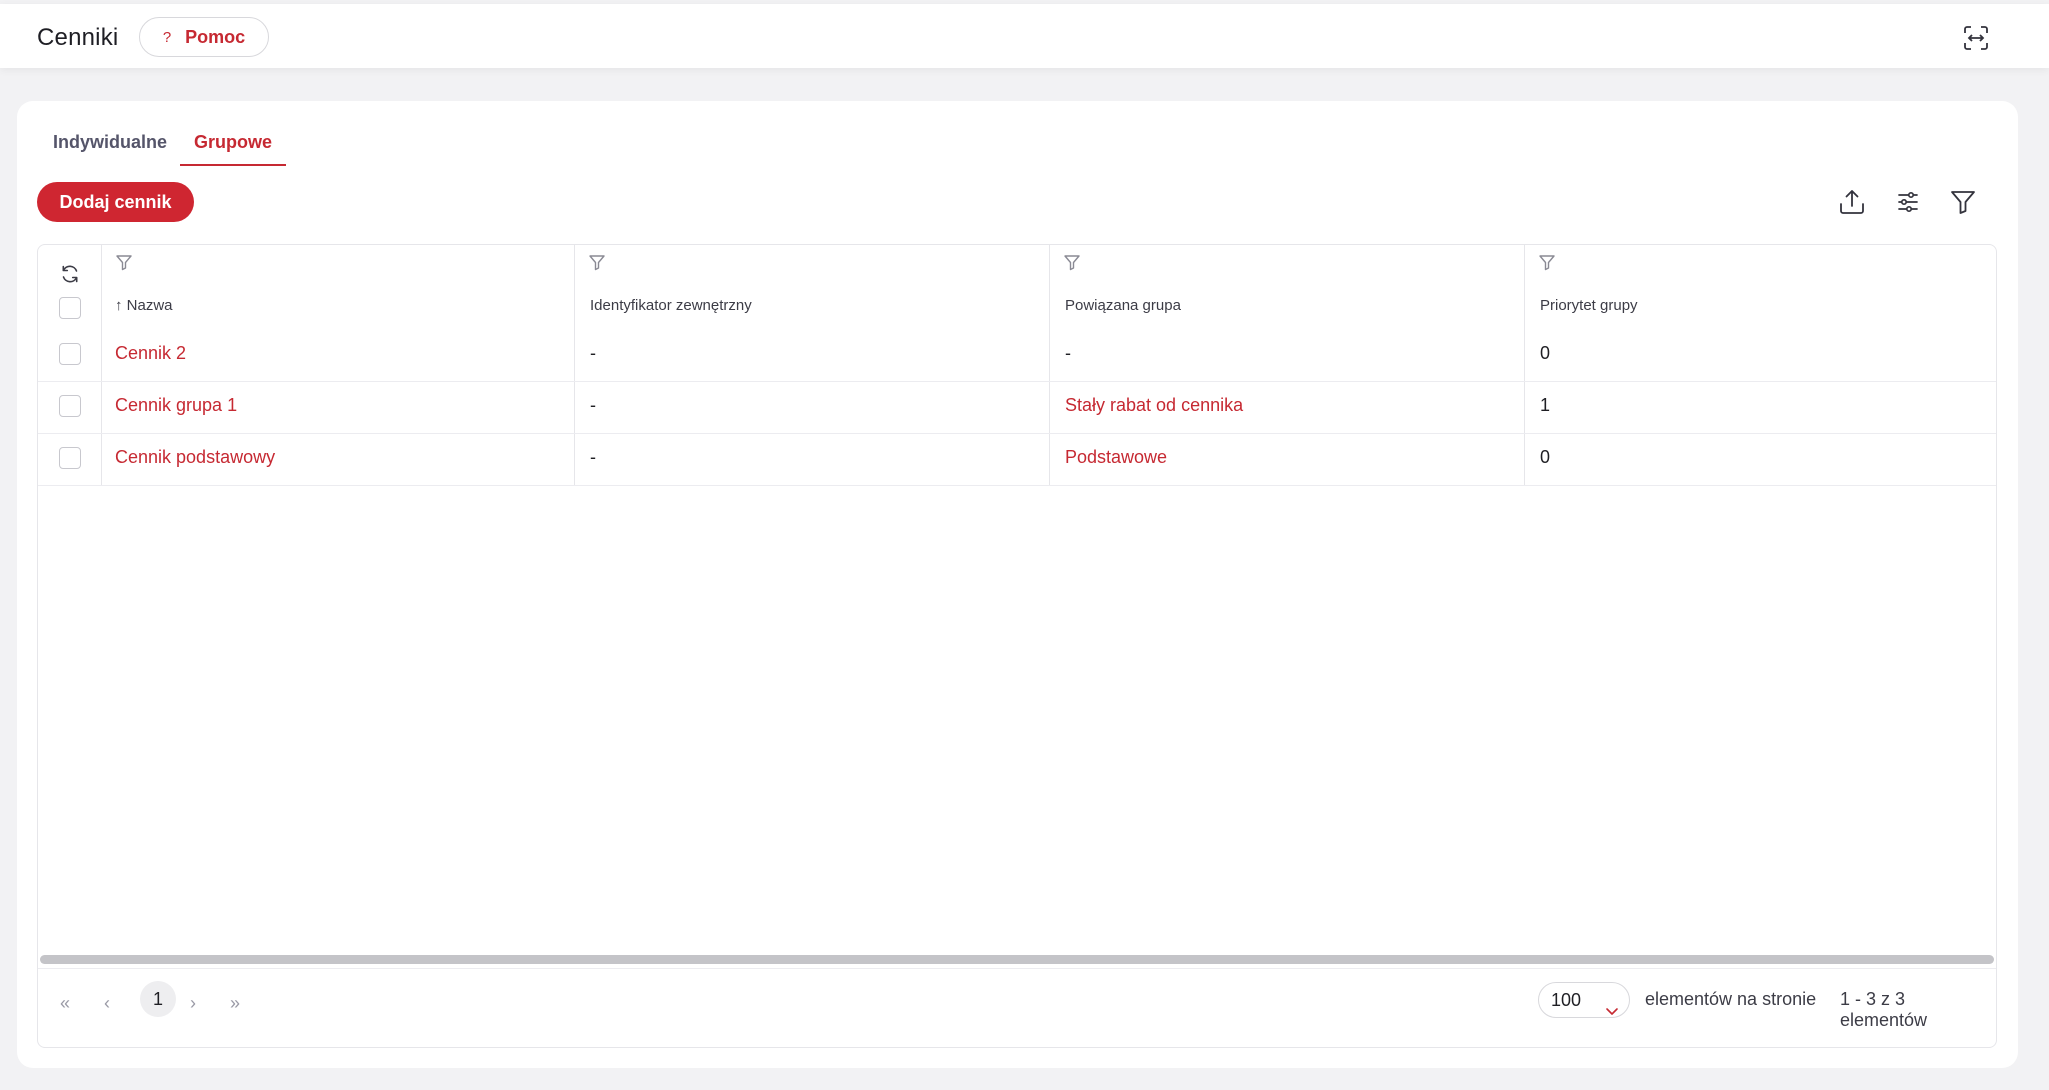 Image resolution: width=2049 pixels, height=1090 pixels. Describe the element at coordinates (1589, 305) in the screenshot. I see `column-header-priority: Priorytet grupy` at that location.